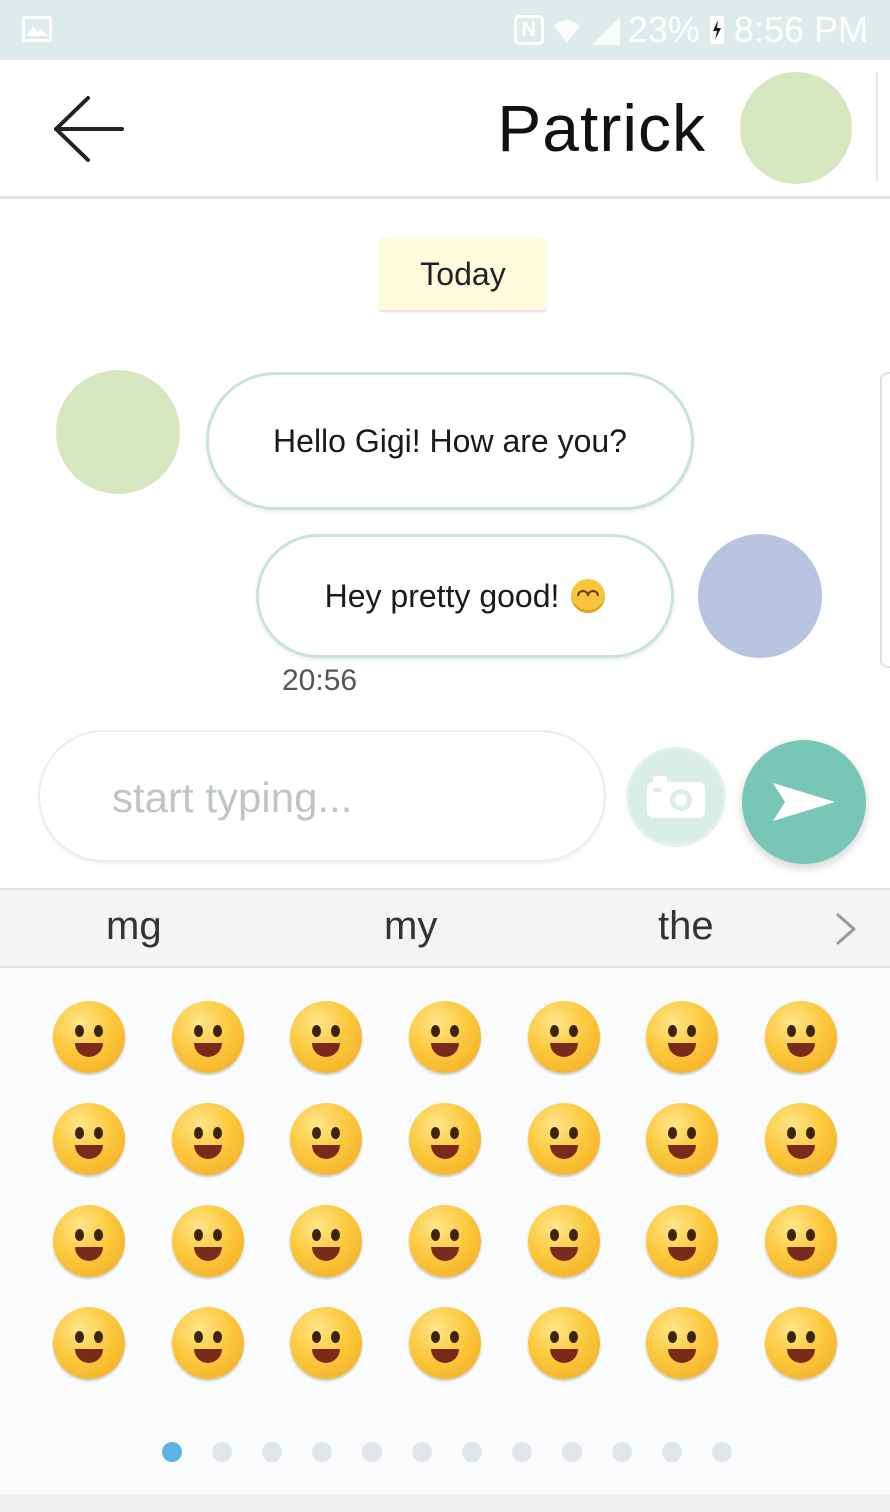 This screenshot has height=1512, width=890. I want to click on heart-eyes-icon, so click(682, 1139).